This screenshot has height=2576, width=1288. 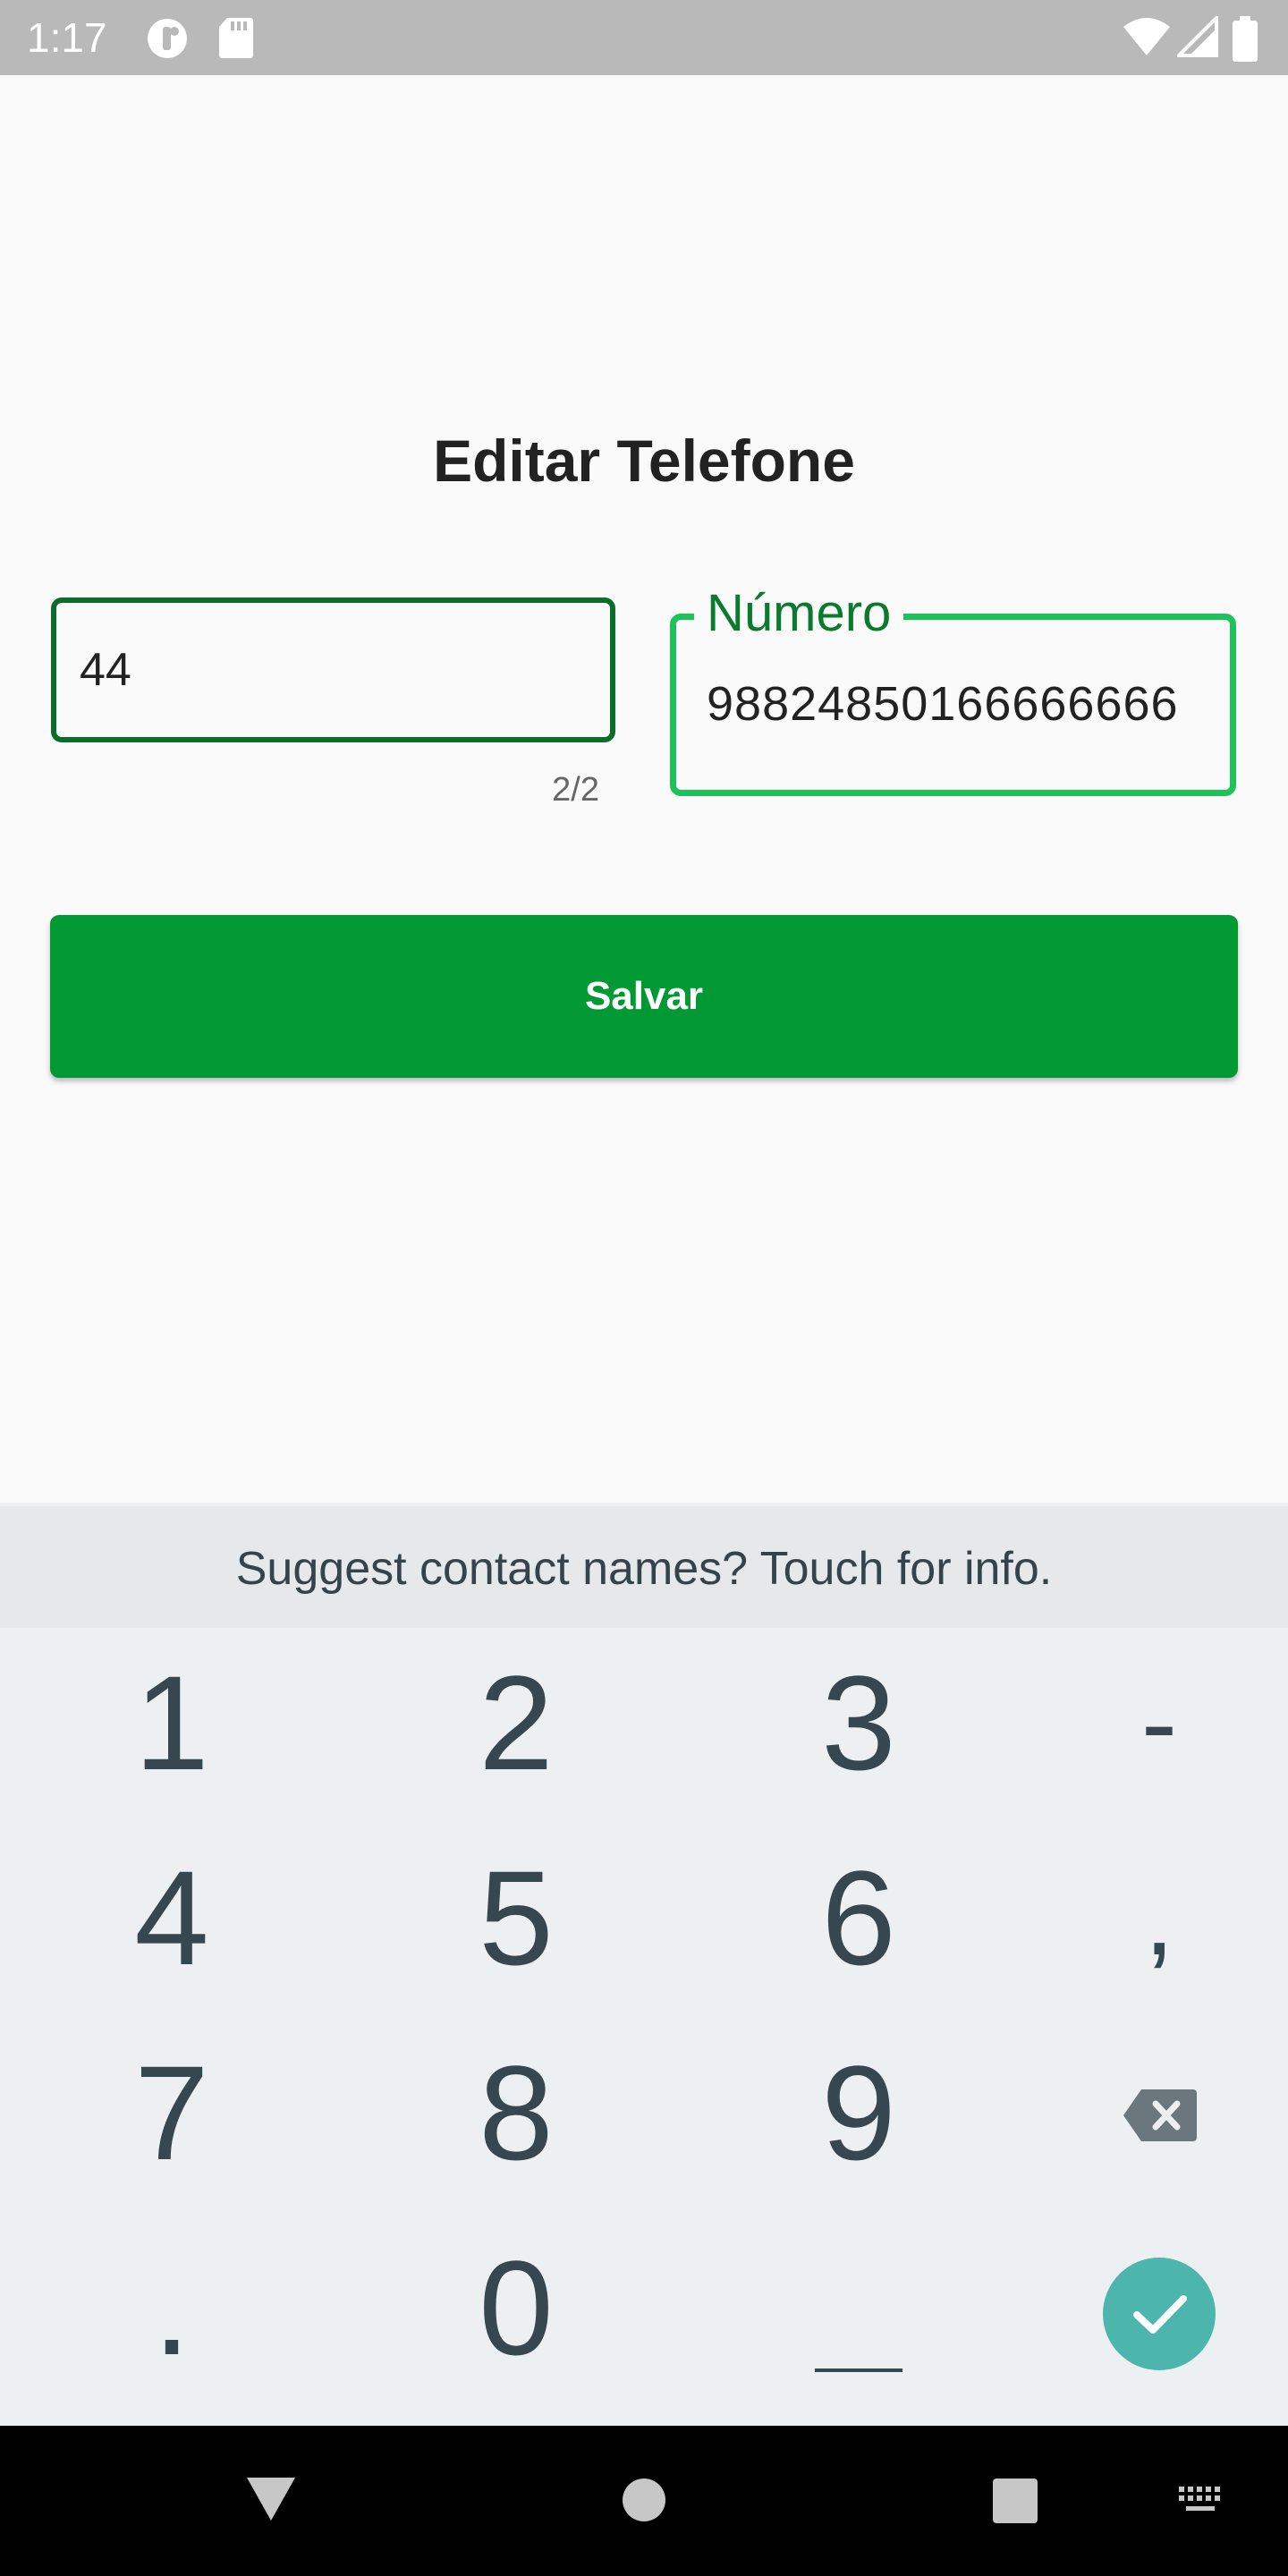 What do you see at coordinates (1160, 2115) in the screenshot?
I see `backspace-icon` at bounding box center [1160, 2115].